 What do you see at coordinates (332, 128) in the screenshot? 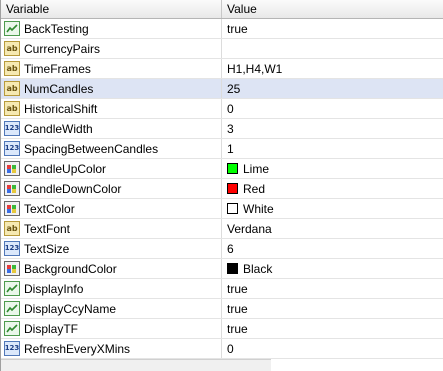
I see `value-cell: 3` at bounding box center [332, 128].